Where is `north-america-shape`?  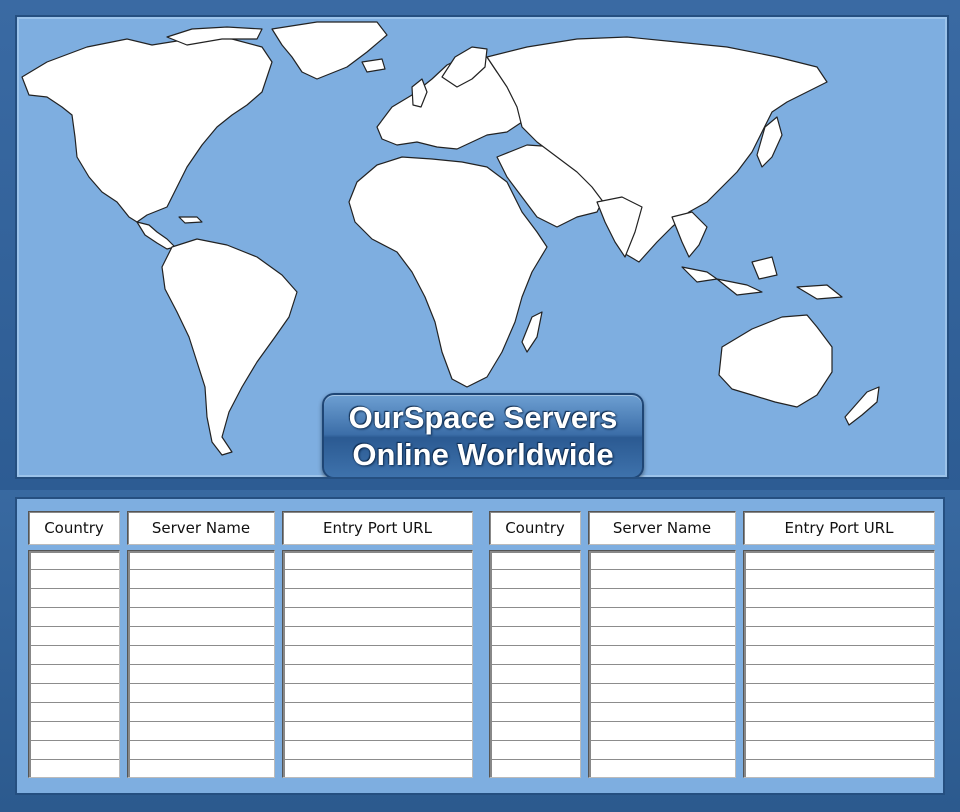
north-america-shape is located at coordinates (147, 129).